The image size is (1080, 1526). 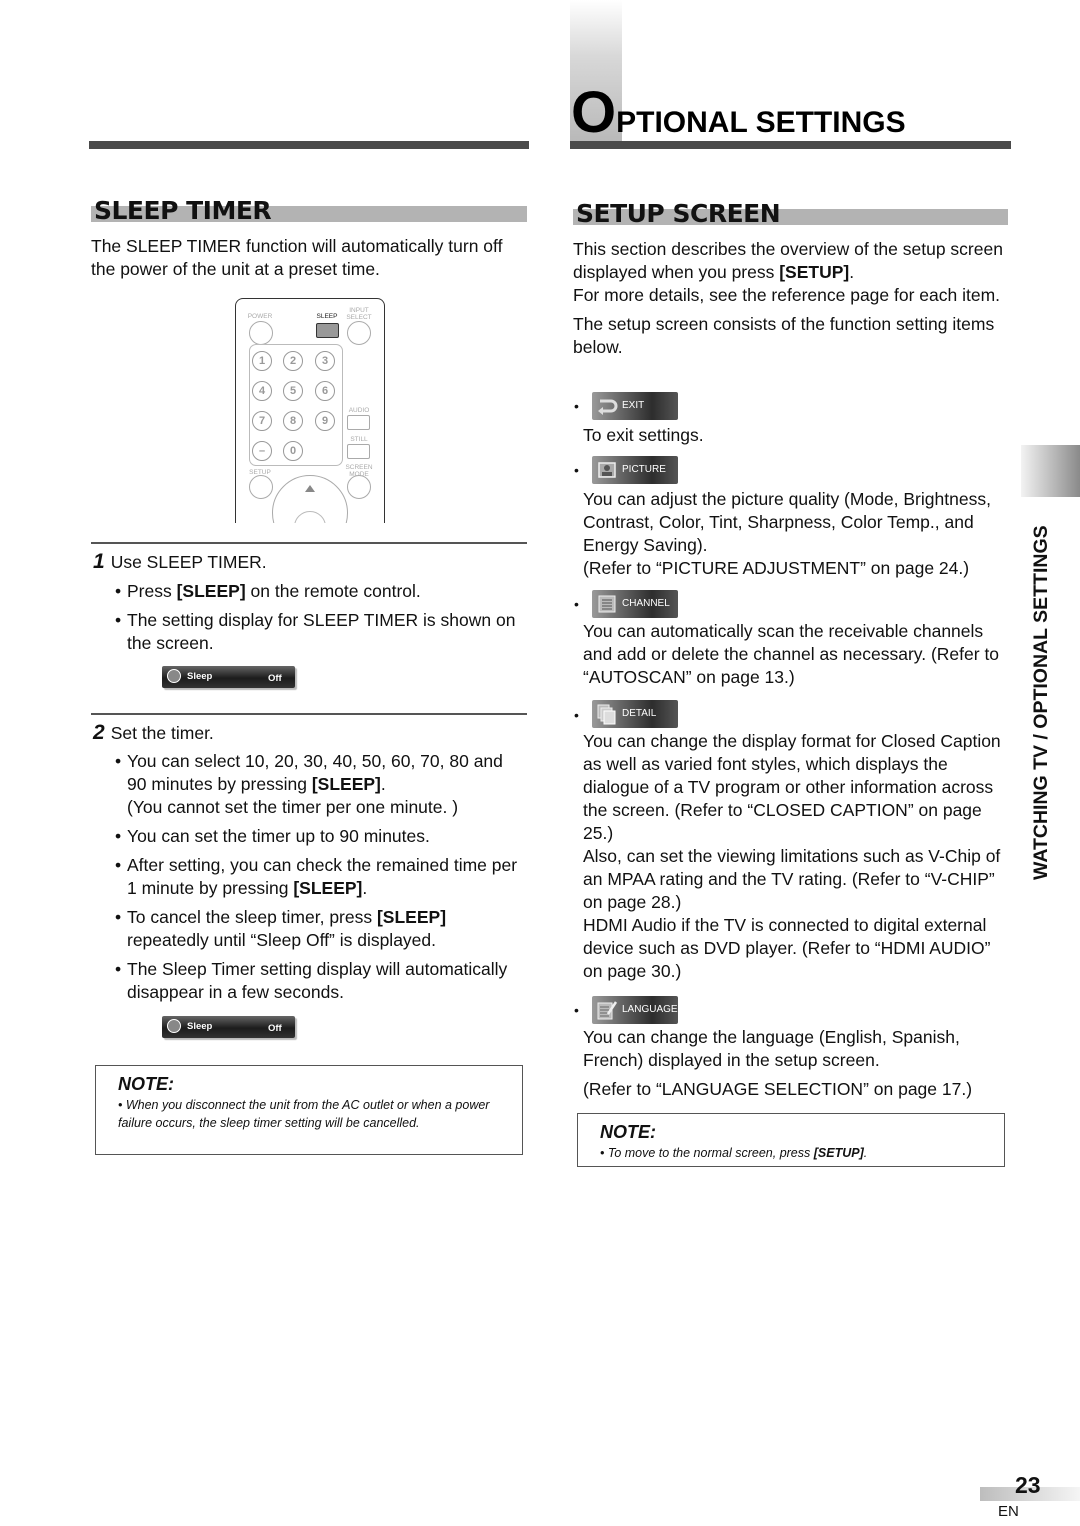 I want to click on key-6: 6, so click(x=325, y=391).